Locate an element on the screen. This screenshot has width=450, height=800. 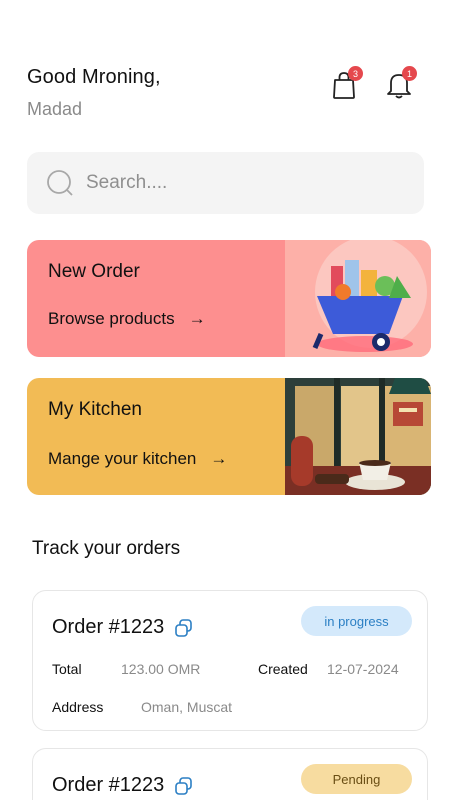
status-badge: Pending is located at coordinates (356, 779).